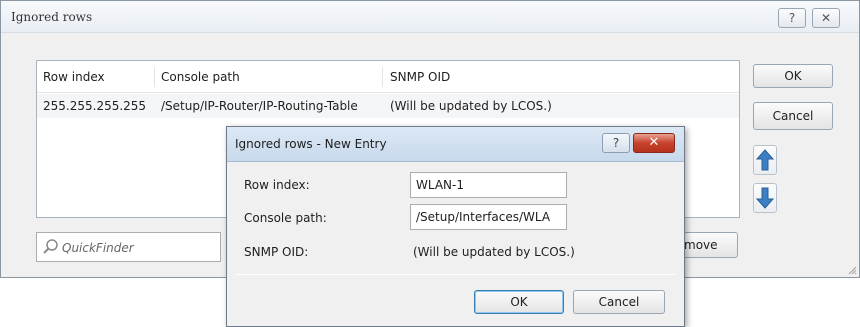  I want to click on ok-button: OK, so click(793, 76).